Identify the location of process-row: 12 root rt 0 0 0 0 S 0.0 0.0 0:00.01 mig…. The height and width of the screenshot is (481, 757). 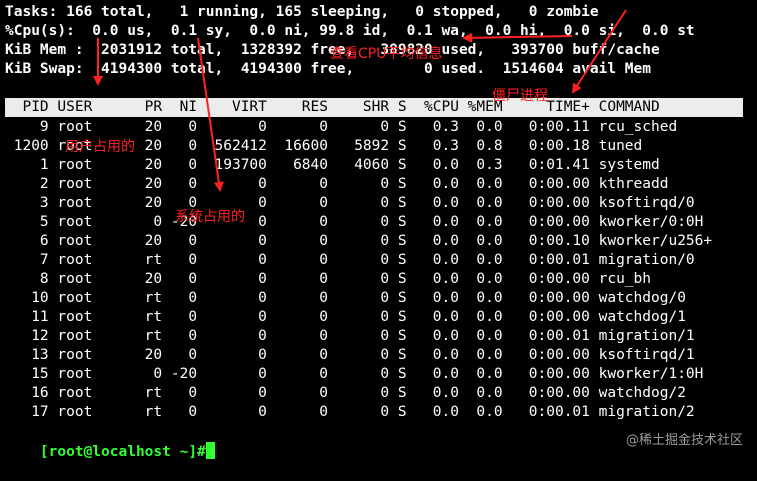
(350, 336).